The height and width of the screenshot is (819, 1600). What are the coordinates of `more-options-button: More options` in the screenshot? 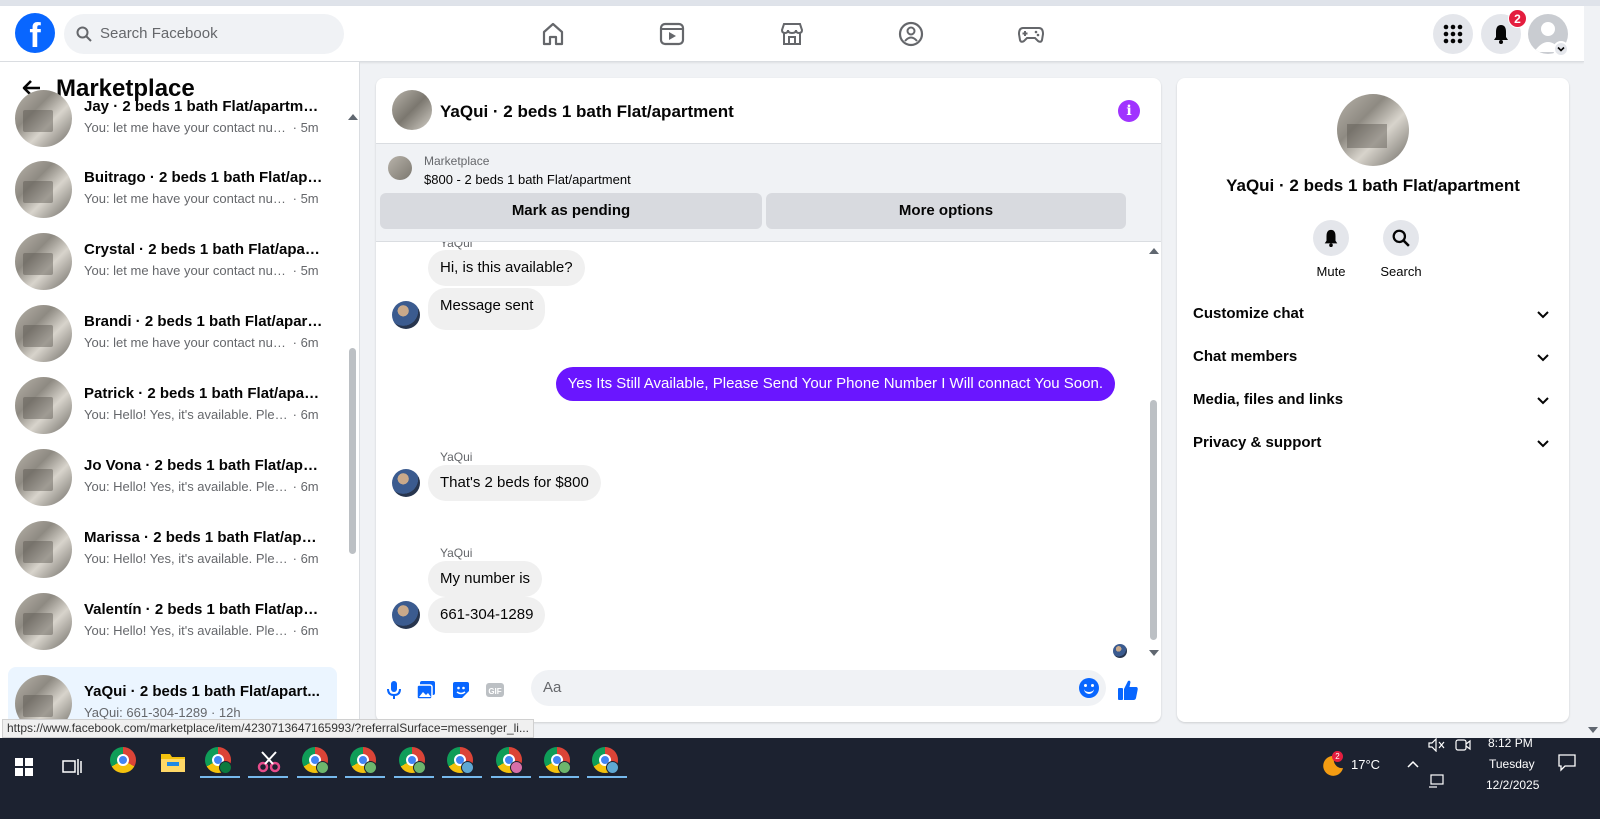 It's located at (946, 211).